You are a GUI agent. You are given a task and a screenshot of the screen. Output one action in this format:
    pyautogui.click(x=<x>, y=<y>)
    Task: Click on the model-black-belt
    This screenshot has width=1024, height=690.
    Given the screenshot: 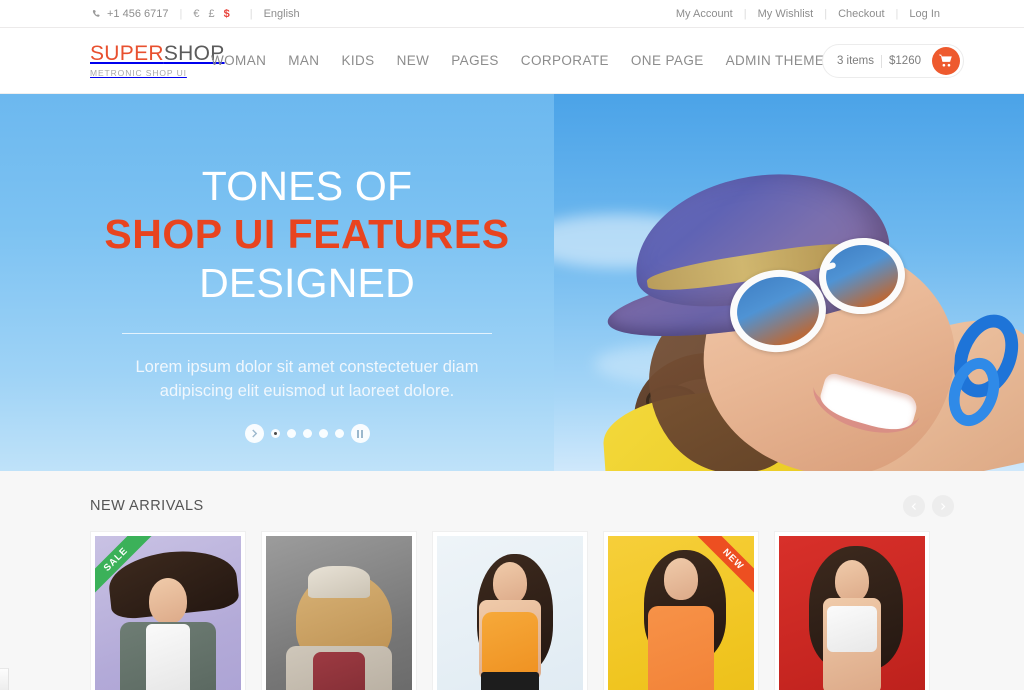 What is the action you would take?
    pyautogui.click(x=510, y=681)
    